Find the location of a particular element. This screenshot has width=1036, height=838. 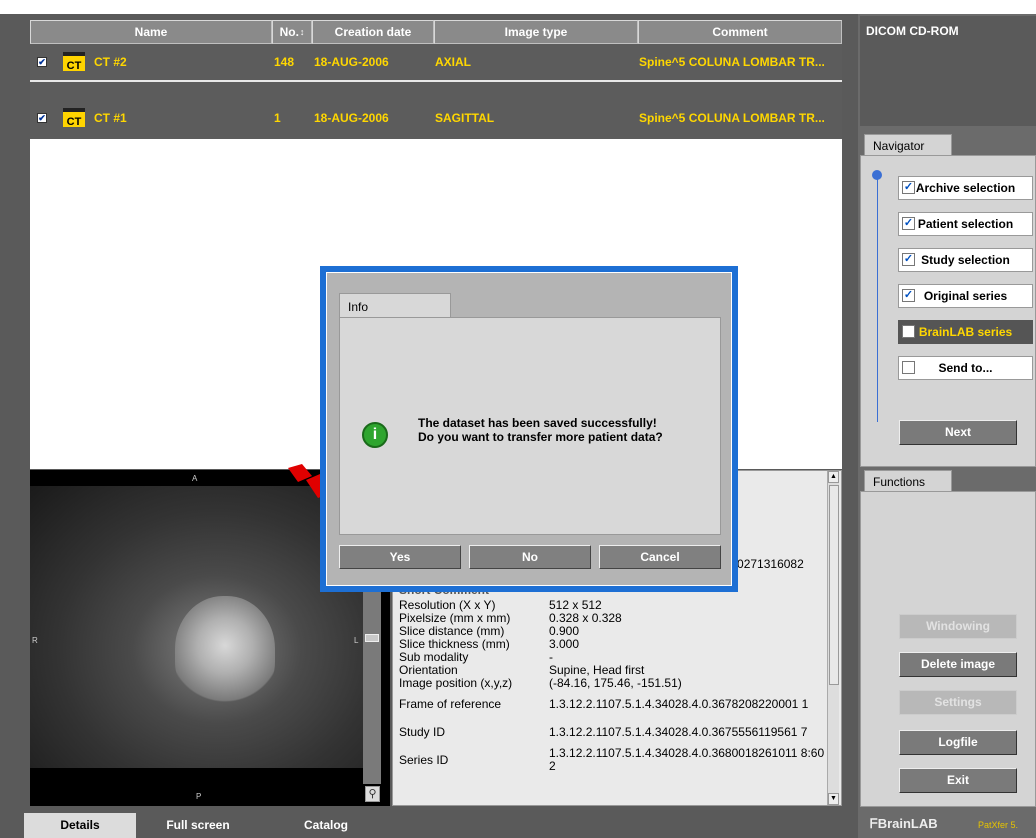

tab-catalog: Catalog is located at coordinates (326, 825).